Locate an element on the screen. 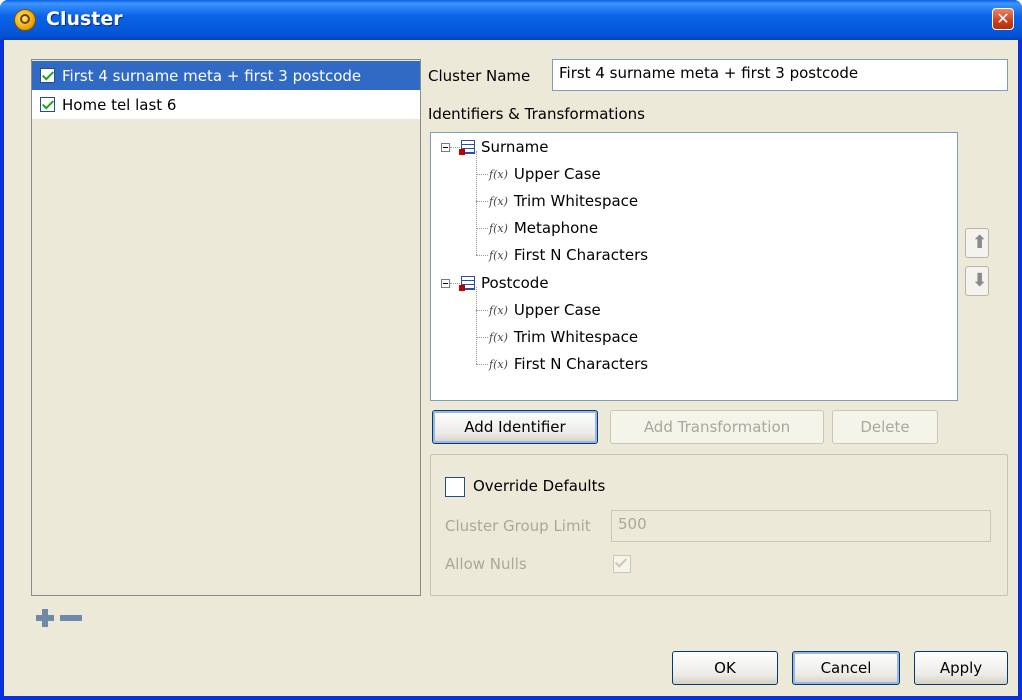 This screenshot has height=700, width=1022. cluster-name-label: Cluster Name is located at coordinates (479, 76).